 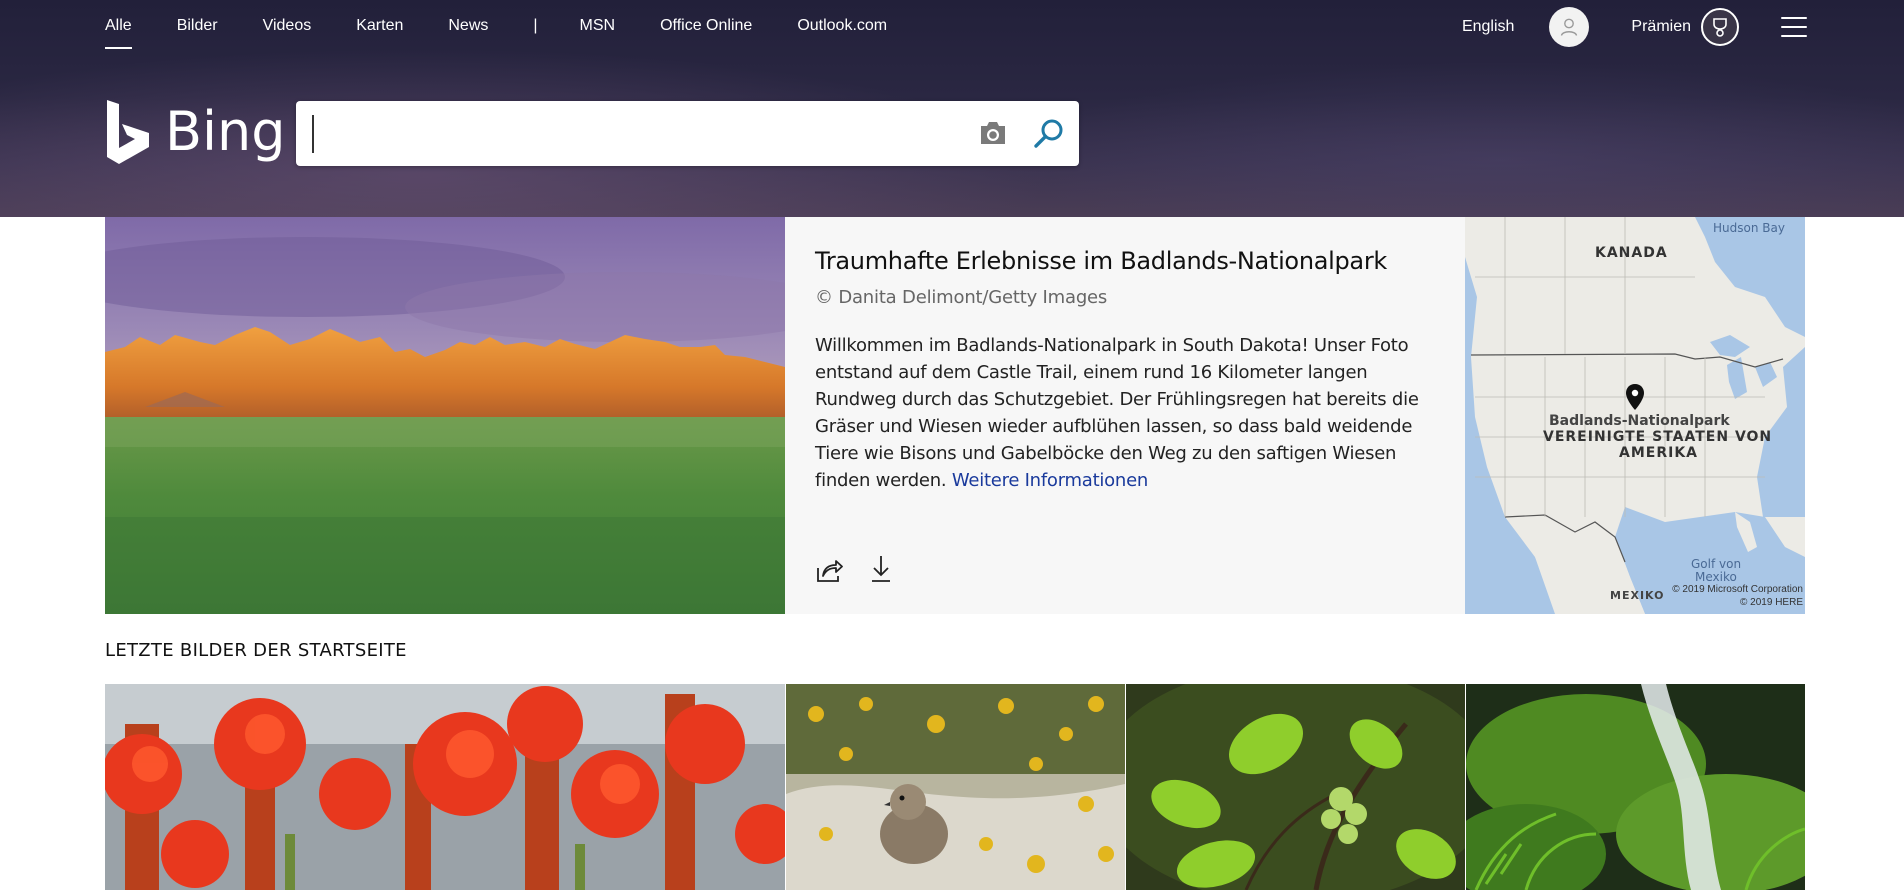 What do you see at coordinates (961, 297) in the screenshot?
I see `hero-credit: © Danita Delimont/Getty Images` at bounding box center [961, 297].